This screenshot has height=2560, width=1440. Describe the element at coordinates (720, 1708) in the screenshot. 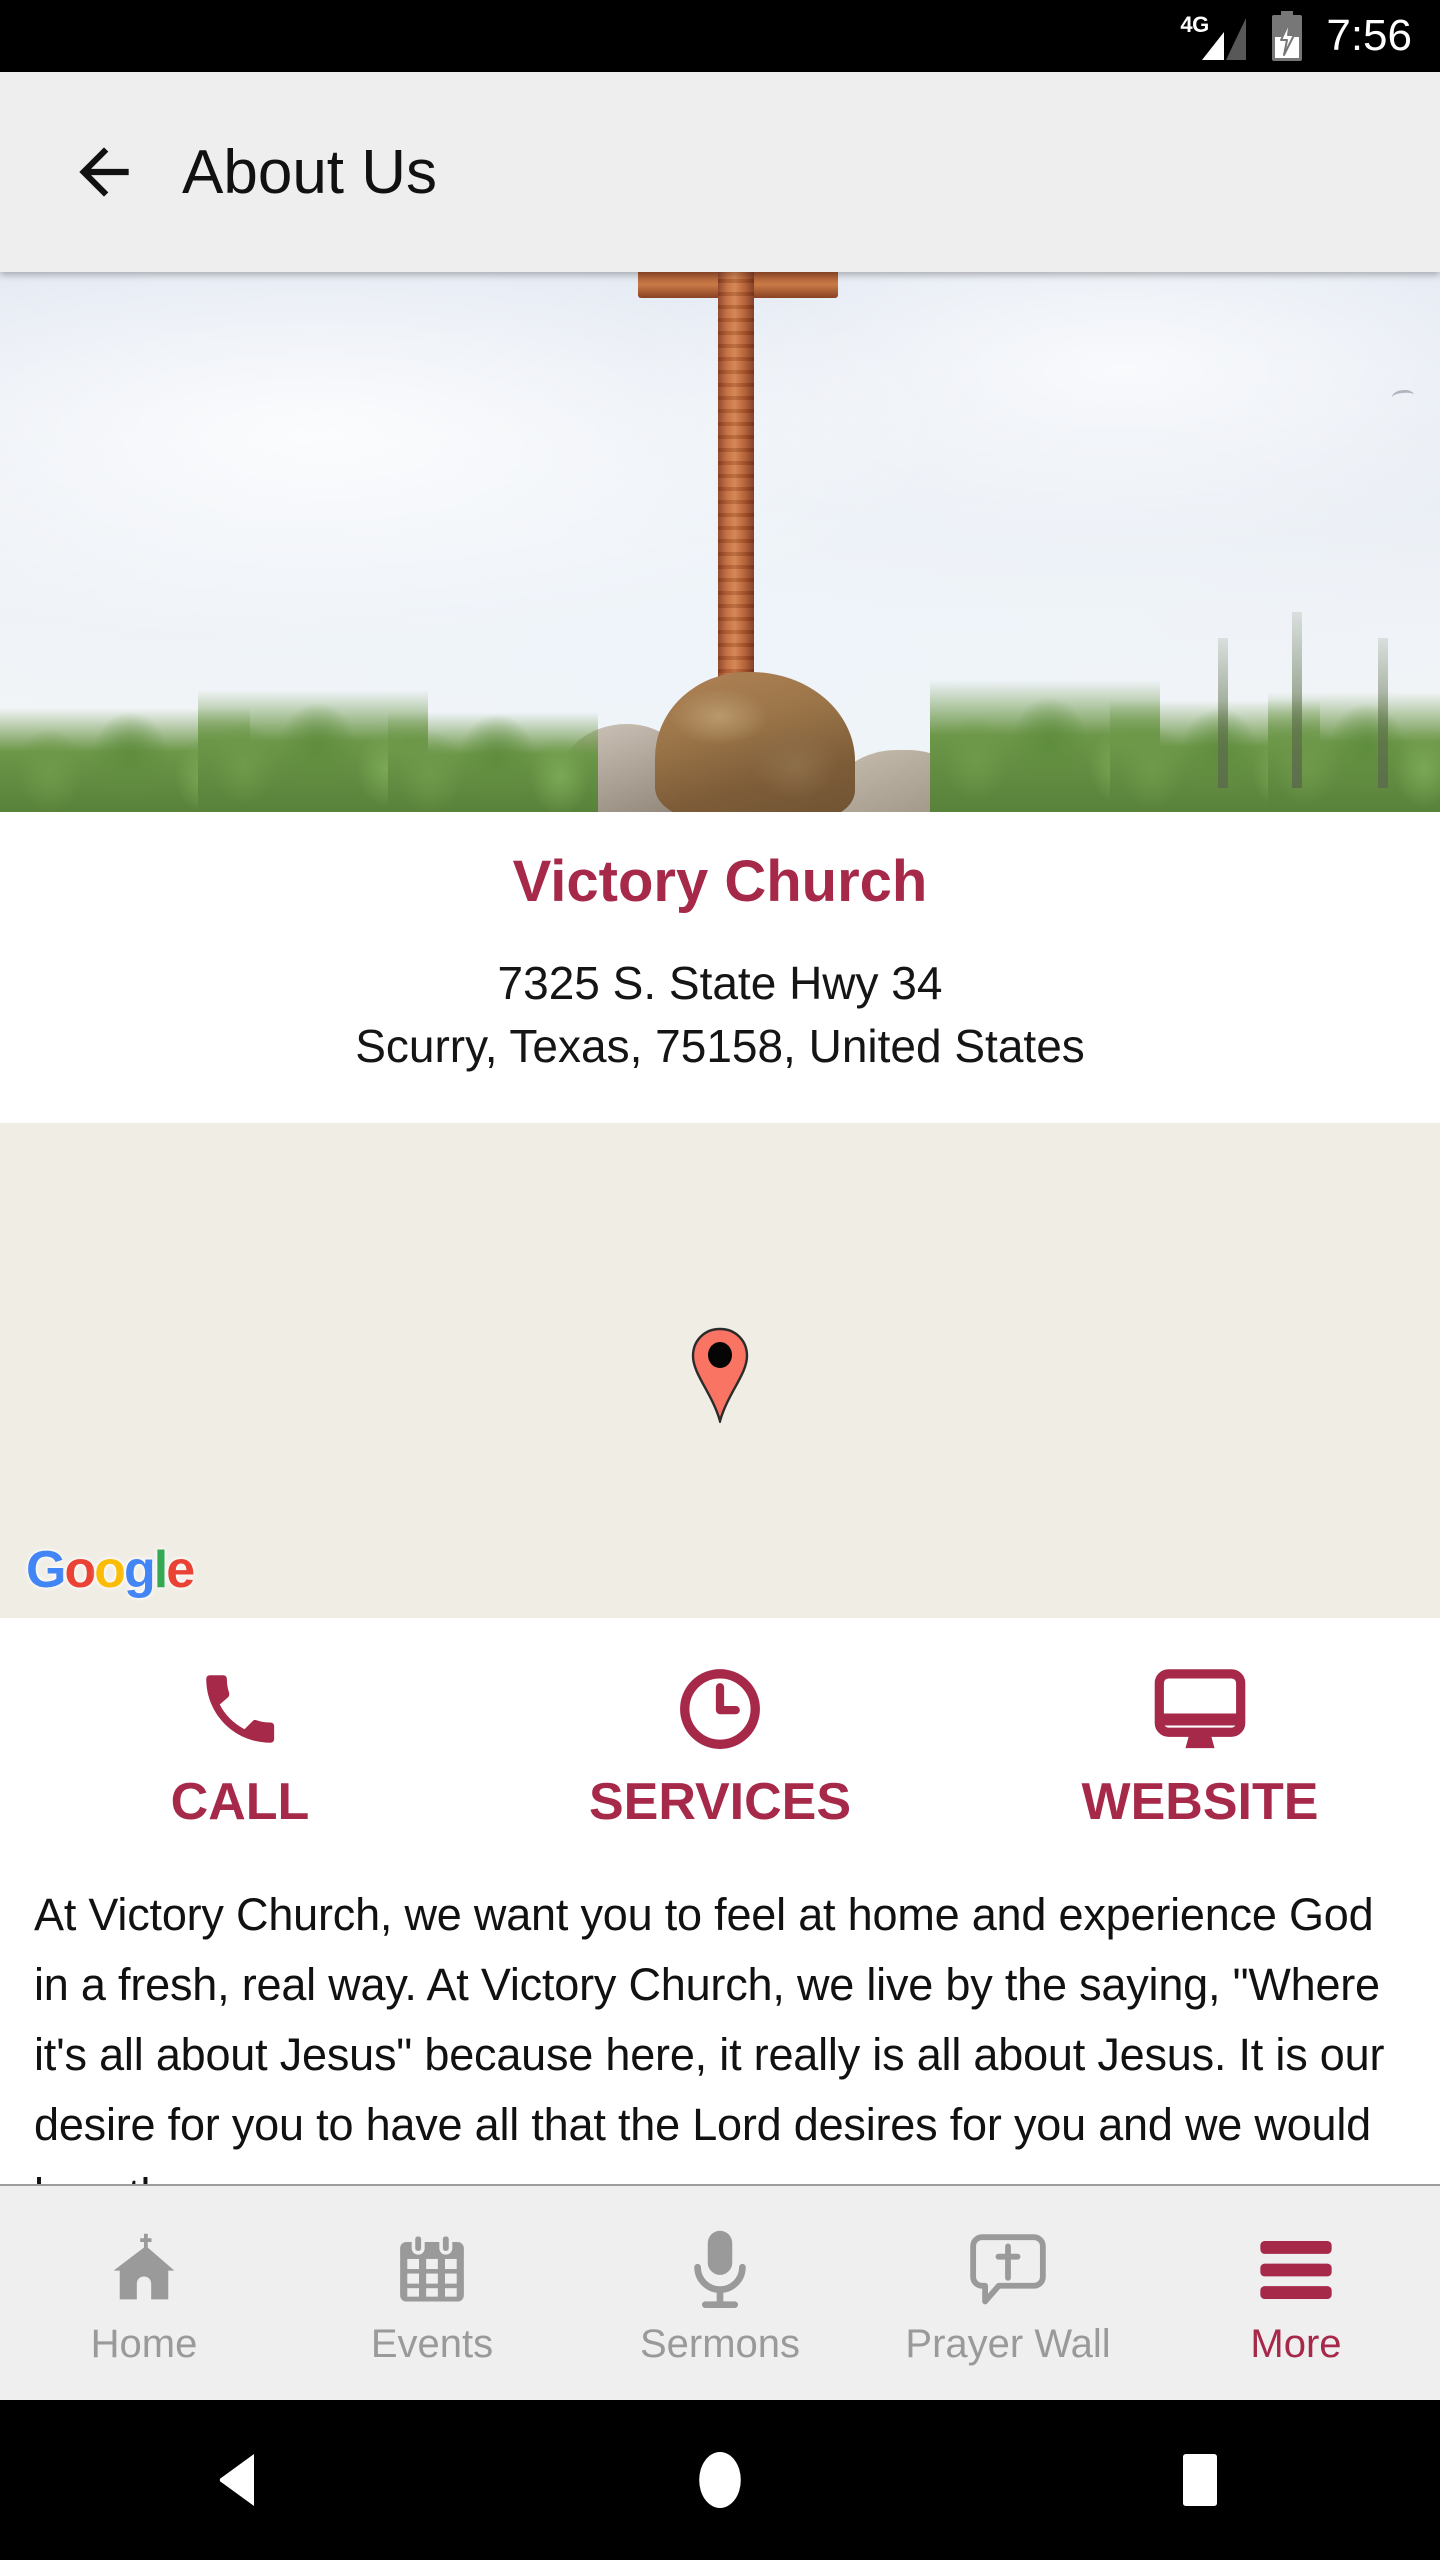

I see `clock-icon` at that location.